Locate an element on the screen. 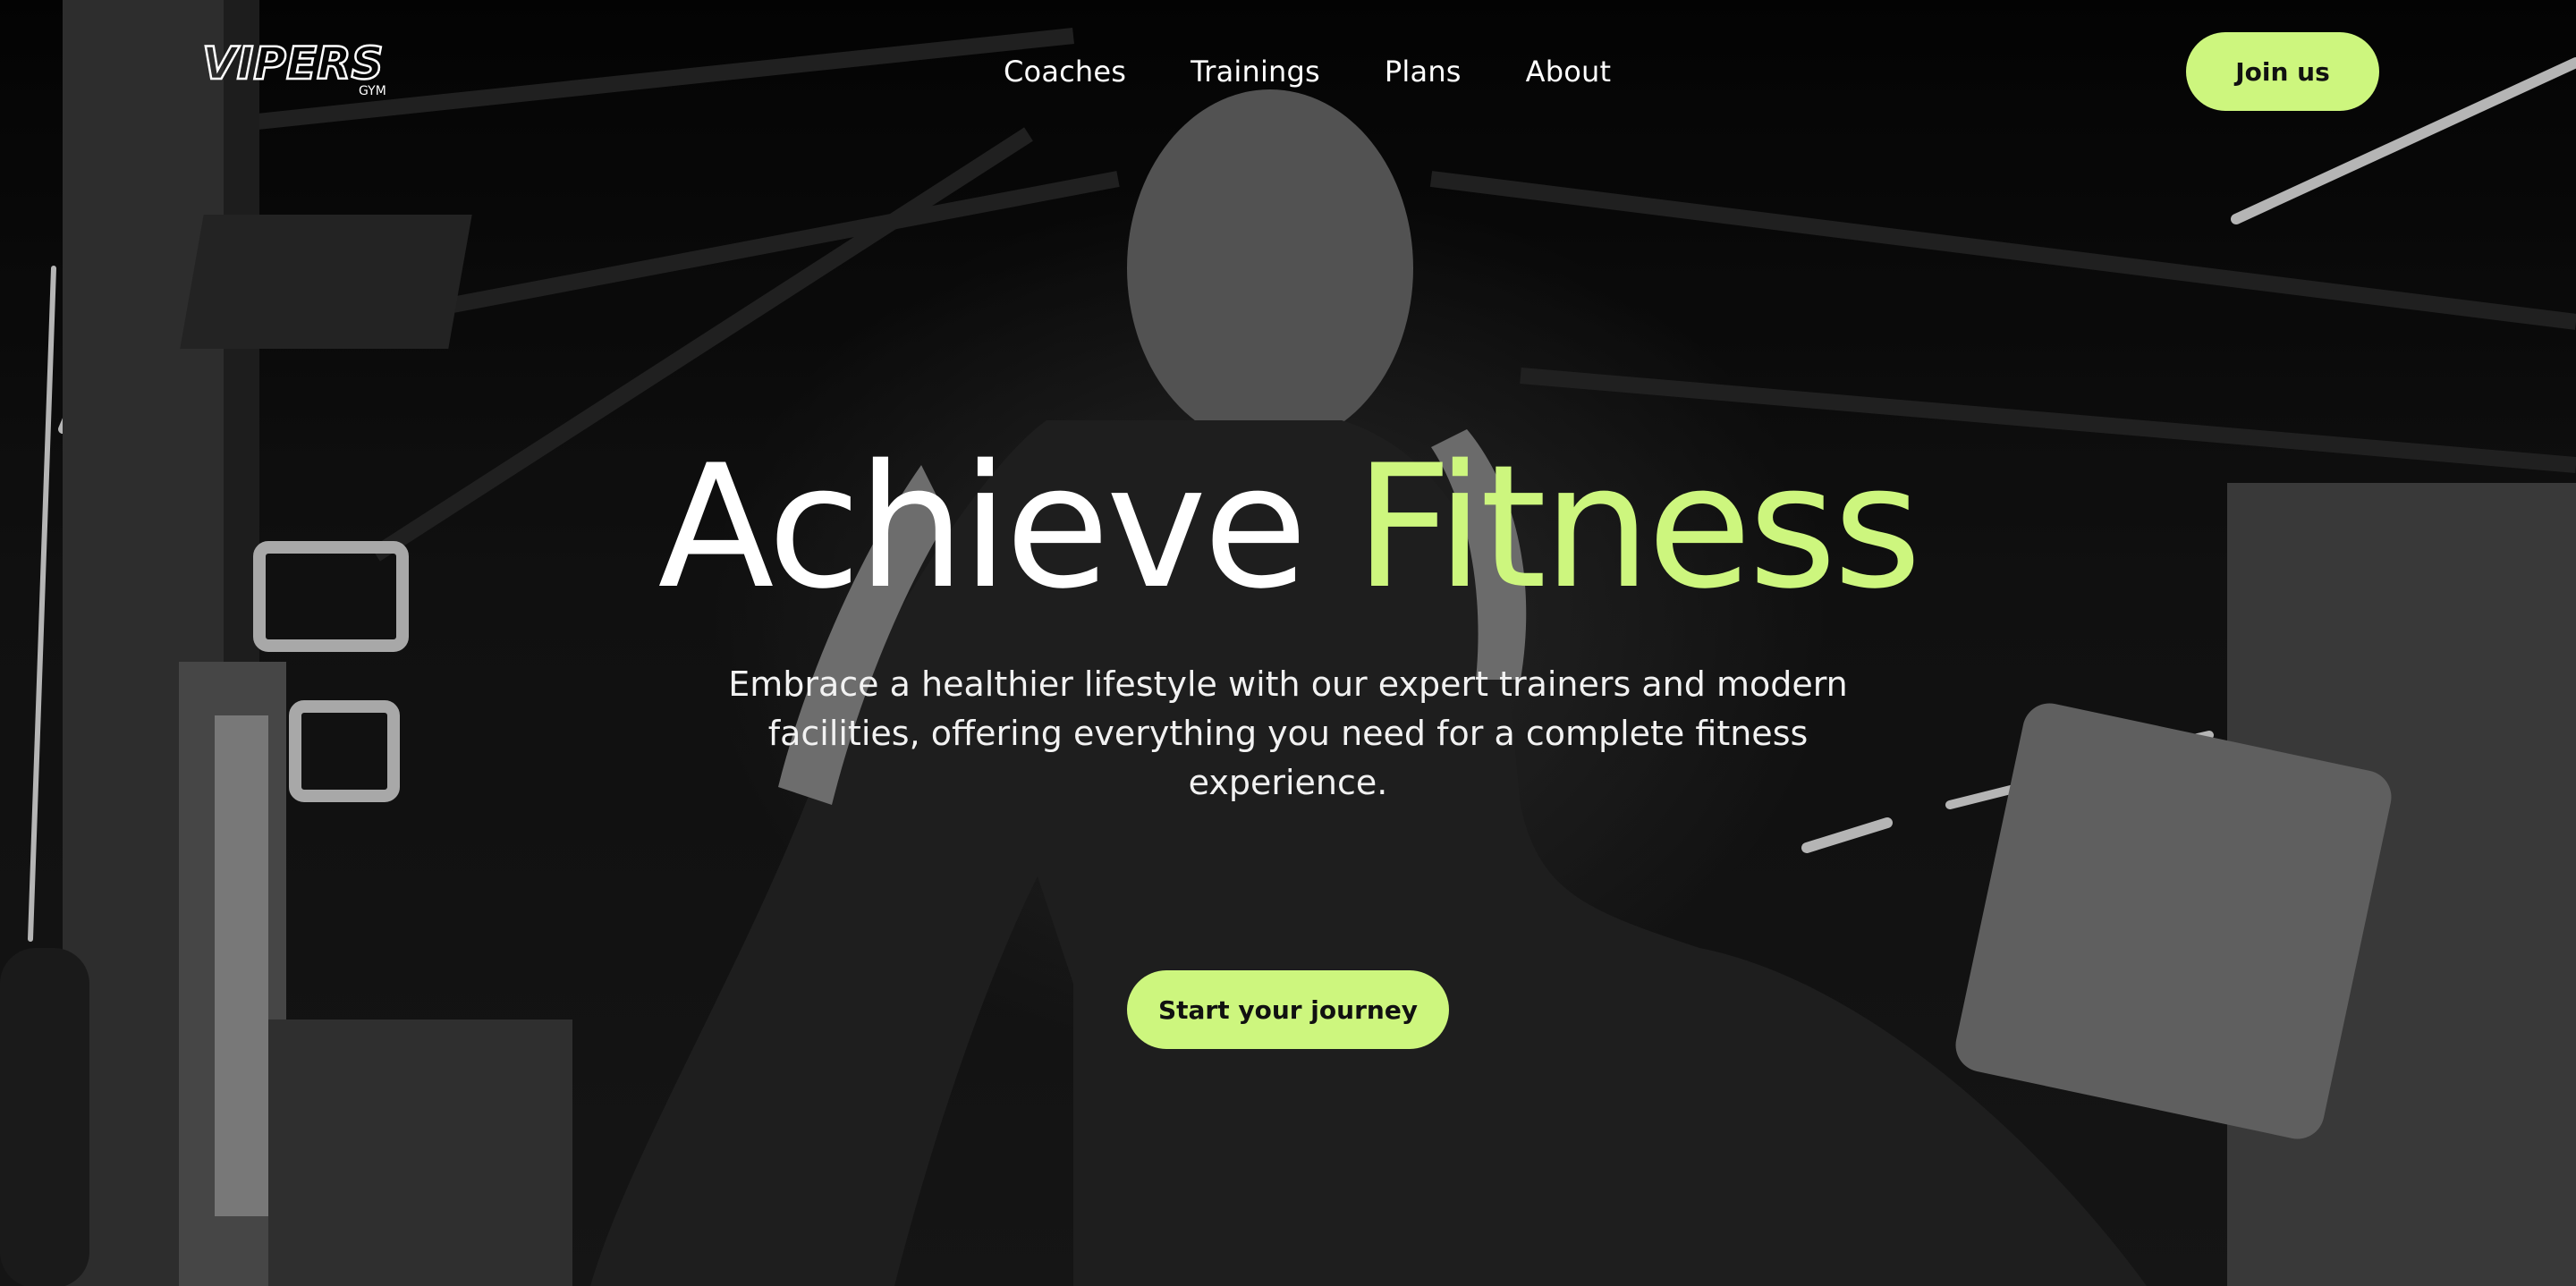 This screenshot has width=2576, height=1286. headline-word-achieve: Achieve is located at coordinates (983, 527).